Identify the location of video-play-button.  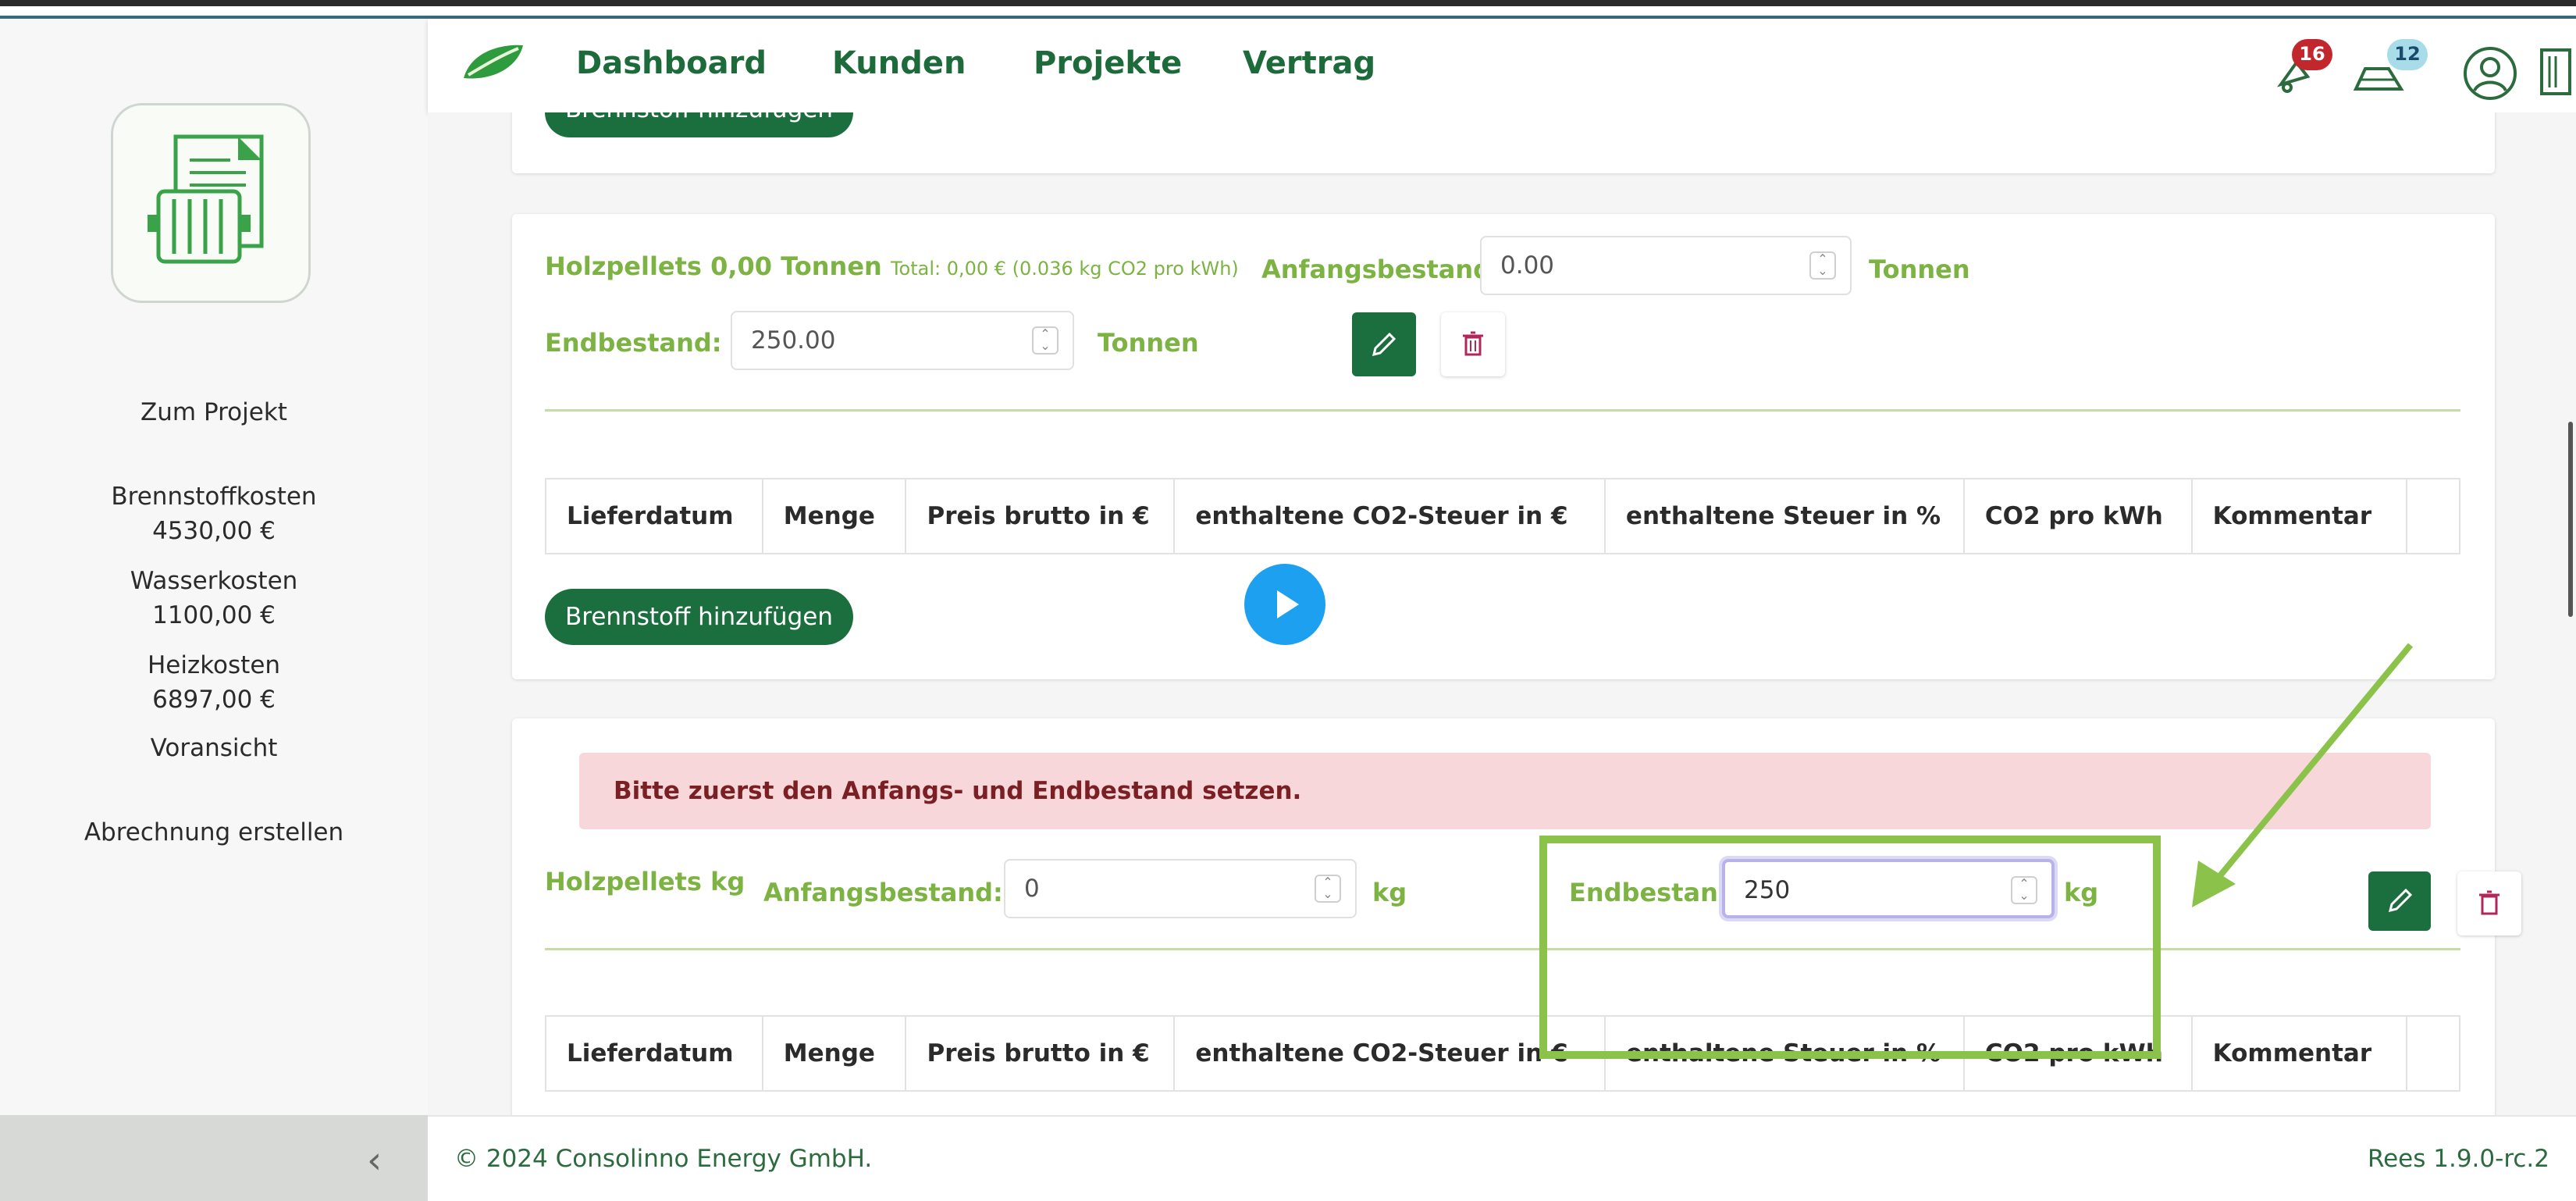
(1284, 604).